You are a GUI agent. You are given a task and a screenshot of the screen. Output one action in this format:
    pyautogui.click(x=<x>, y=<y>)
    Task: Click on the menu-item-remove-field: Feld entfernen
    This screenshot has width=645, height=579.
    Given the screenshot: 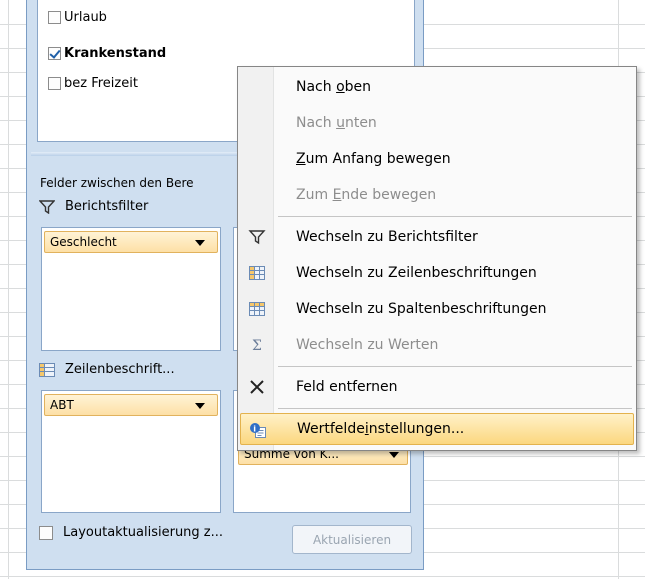 What is the action you would take?
    pyautogui.click(x=437, y=387)
    